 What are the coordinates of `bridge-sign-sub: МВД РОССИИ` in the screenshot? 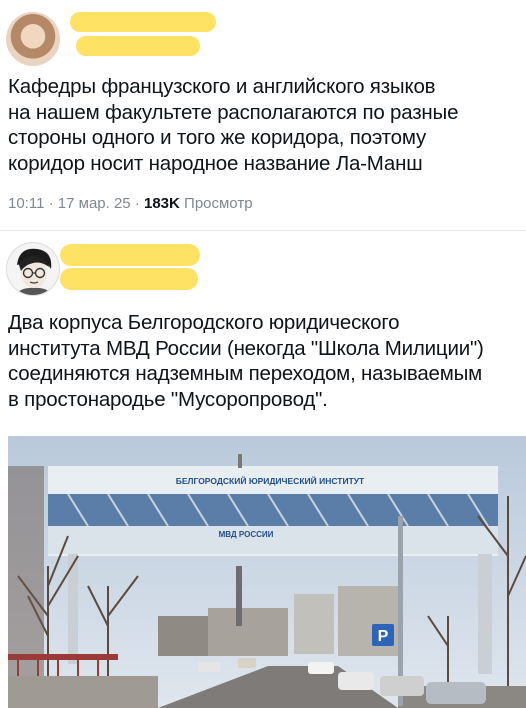 It's located at (246, 534).